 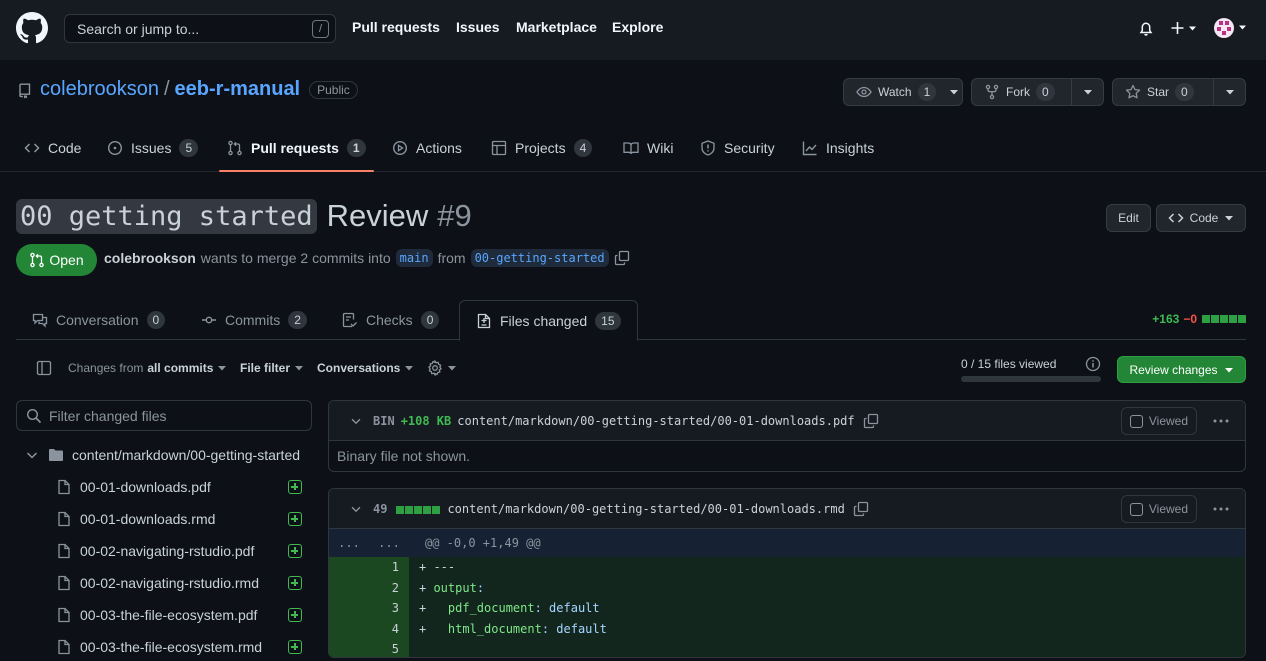 I want to click on folder-icon, so click(x=56, y=455).